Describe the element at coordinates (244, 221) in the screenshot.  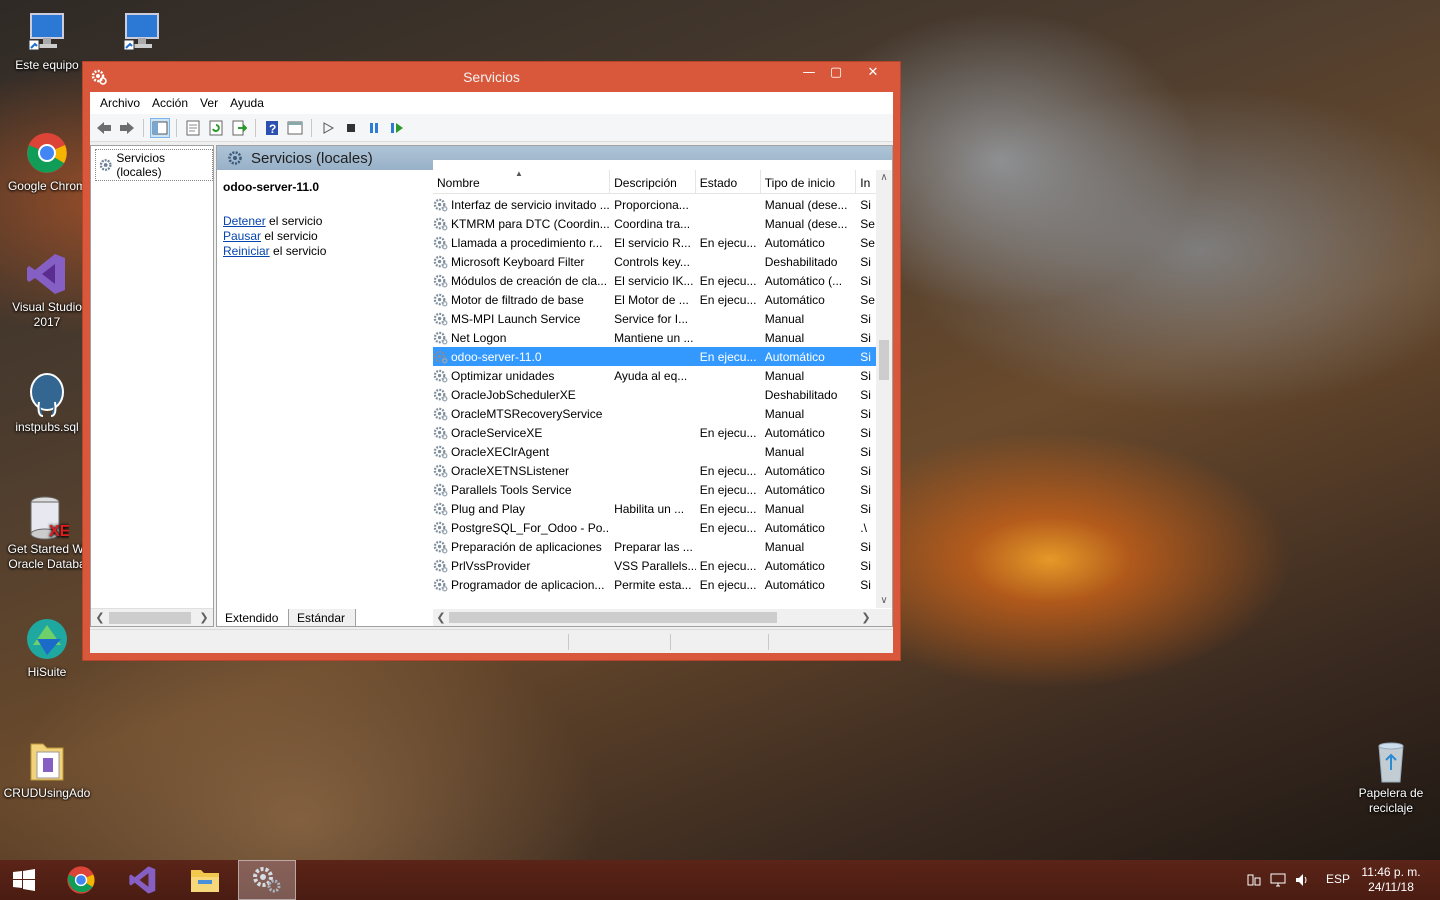
I see `stop-service-link: Detener` at that location.